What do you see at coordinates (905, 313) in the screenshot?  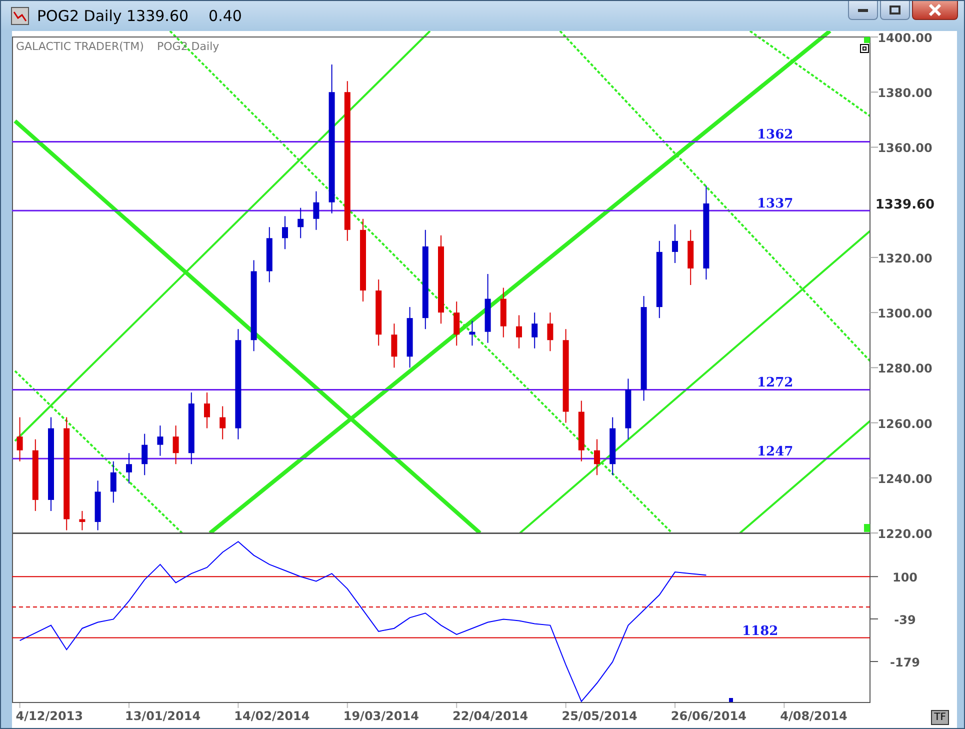 I see `price-axis-label: 1300.00` at bounding box center [905, 313].